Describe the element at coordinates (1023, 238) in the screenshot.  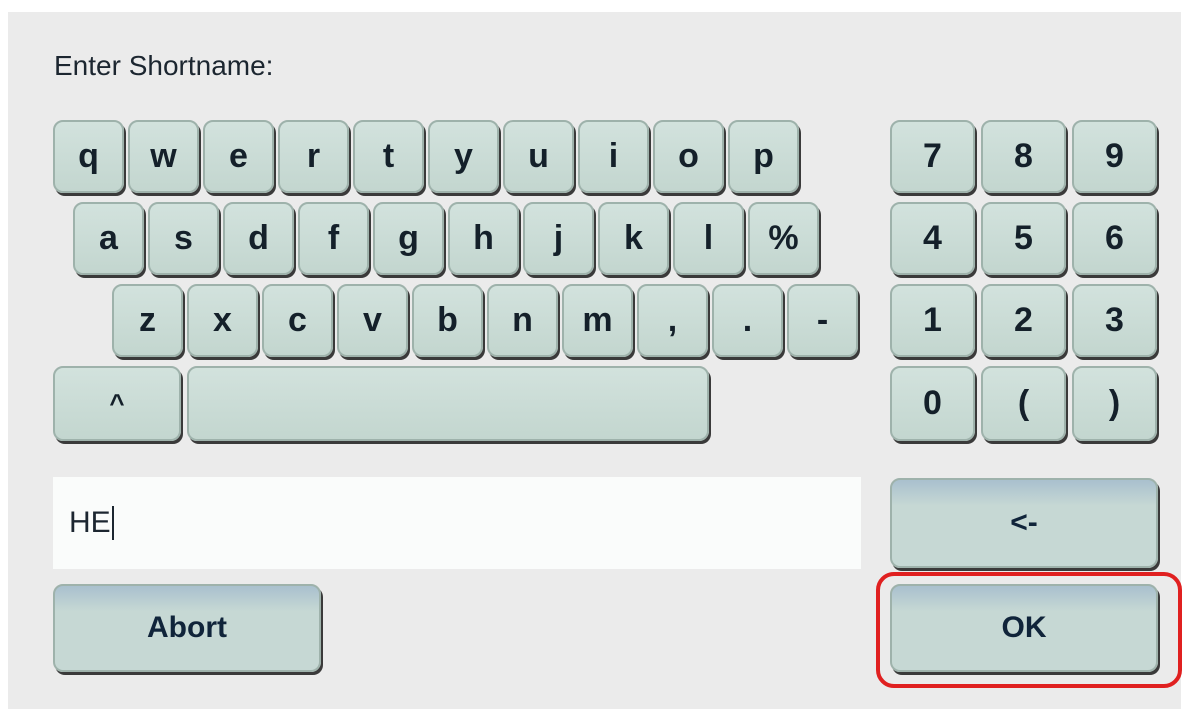
I see `numpad-key-5: 5` at that location.